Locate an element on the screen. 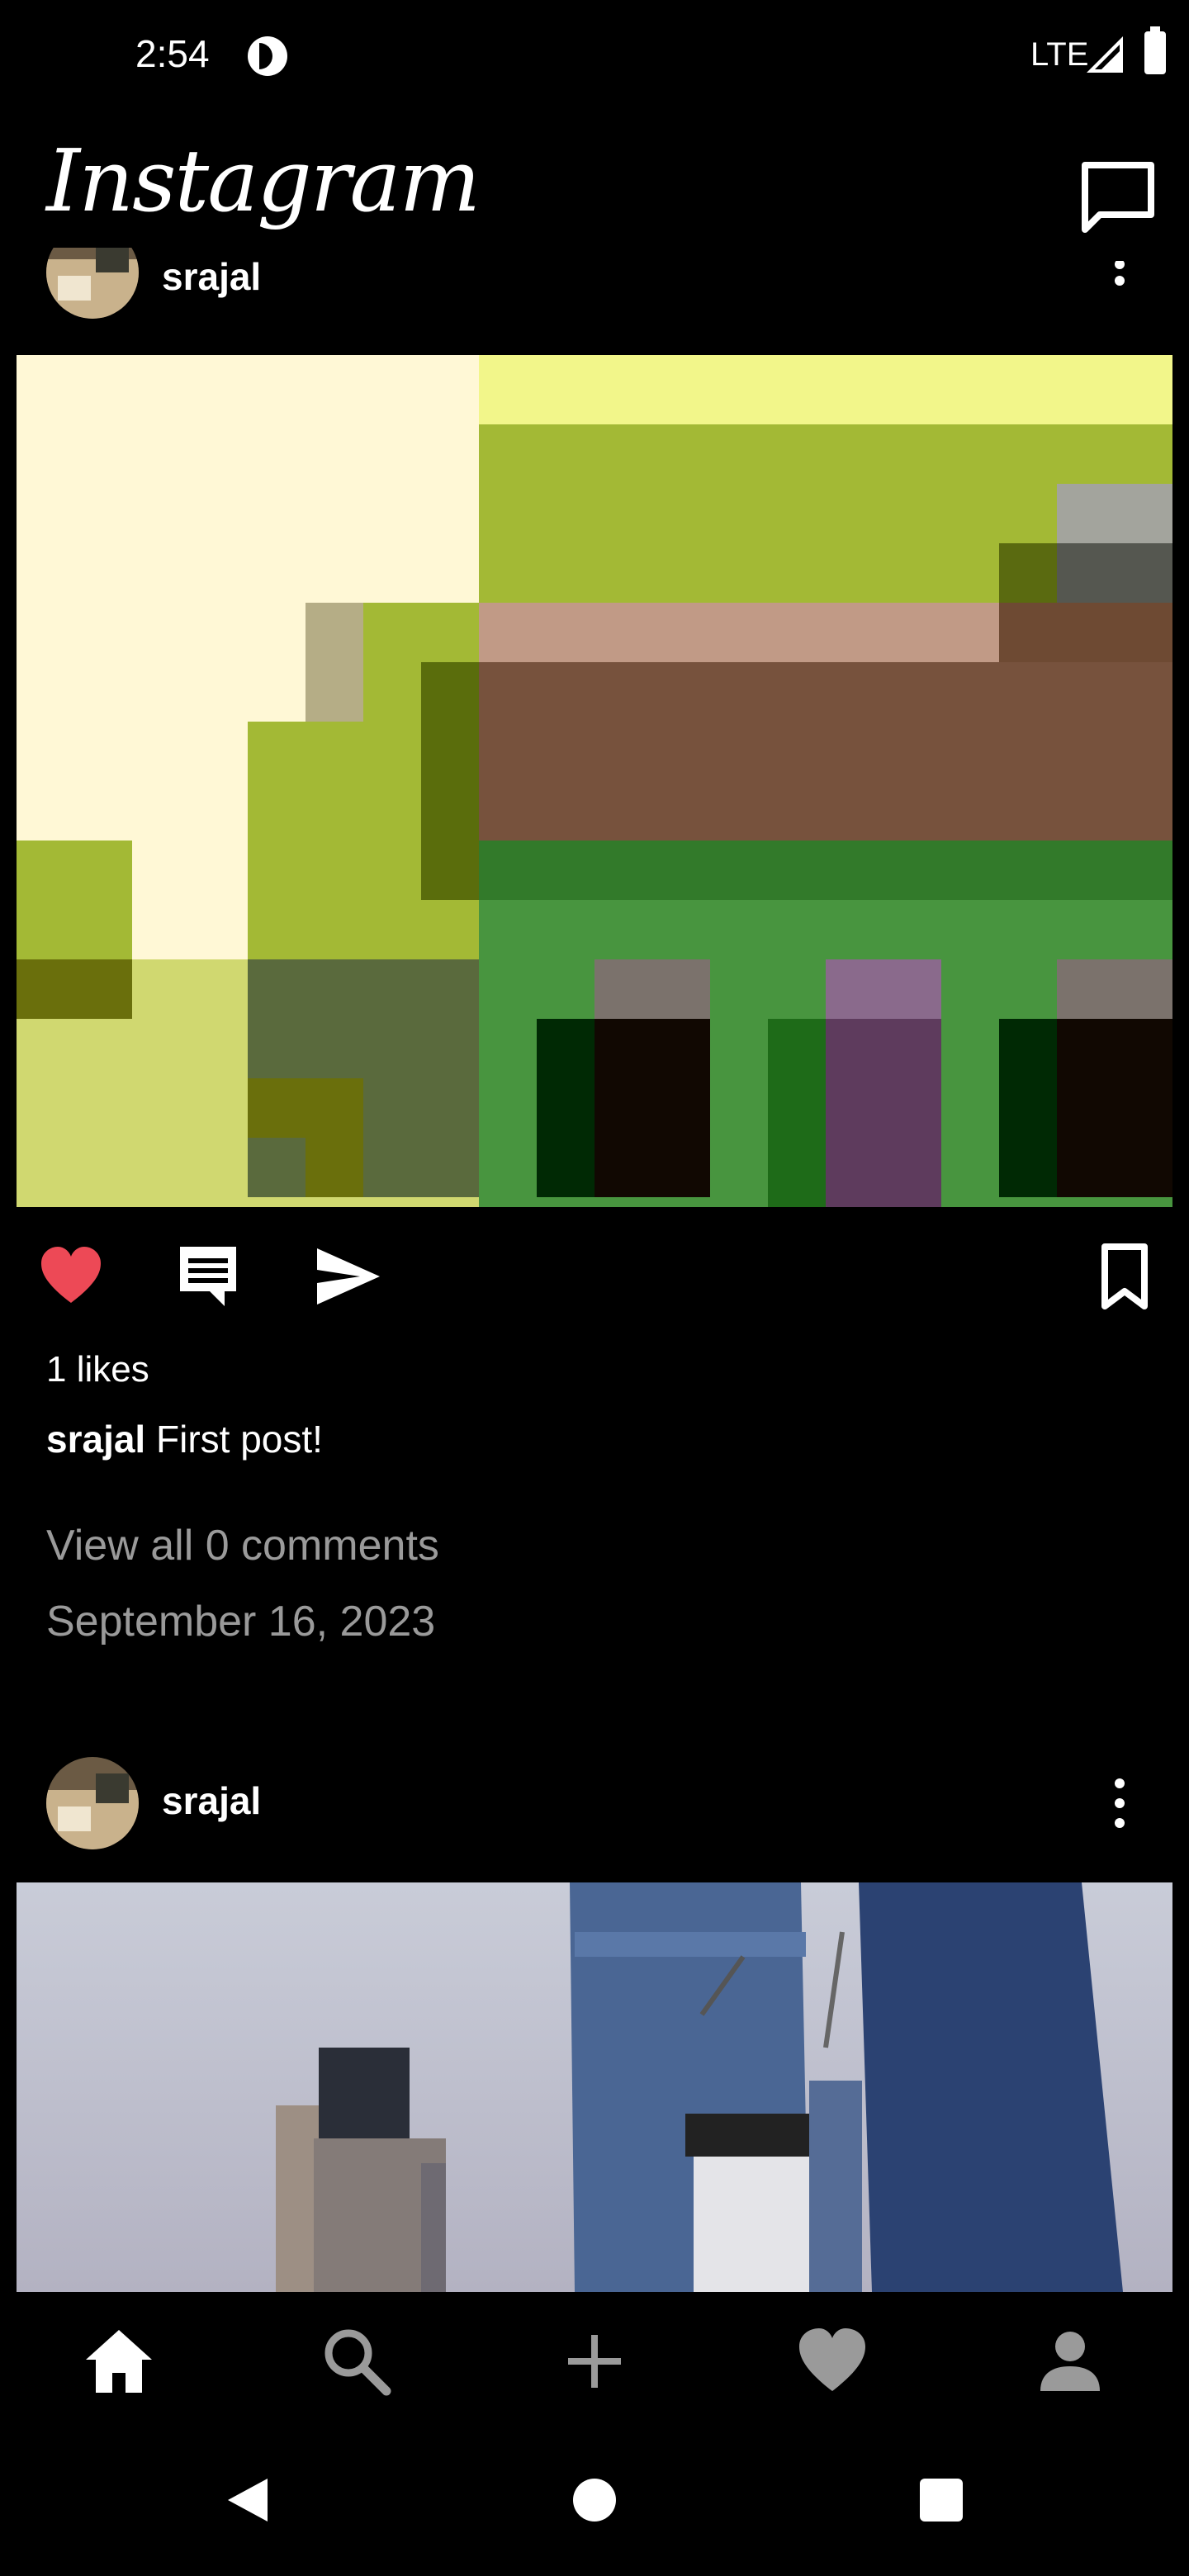 Image resolution: width=1189 pixels, height=2576 pixels. home-circle-icon is located at coordinates (594, 2500).